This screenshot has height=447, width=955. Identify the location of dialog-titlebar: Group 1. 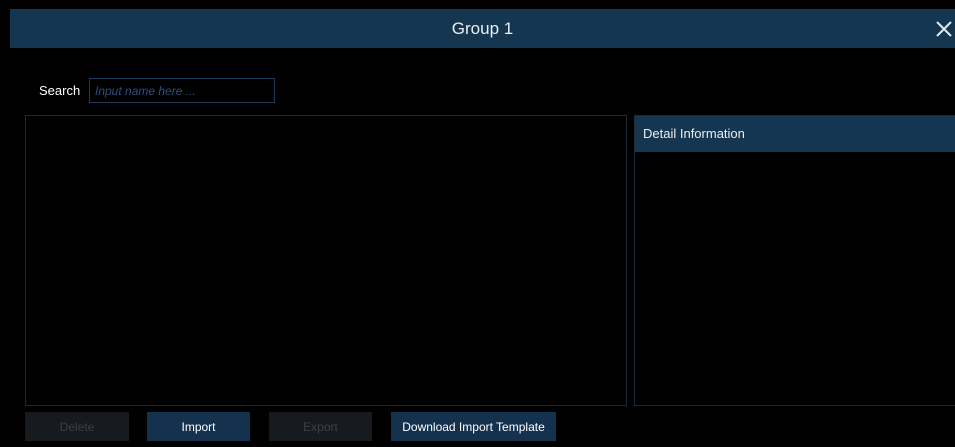
(482, 28).